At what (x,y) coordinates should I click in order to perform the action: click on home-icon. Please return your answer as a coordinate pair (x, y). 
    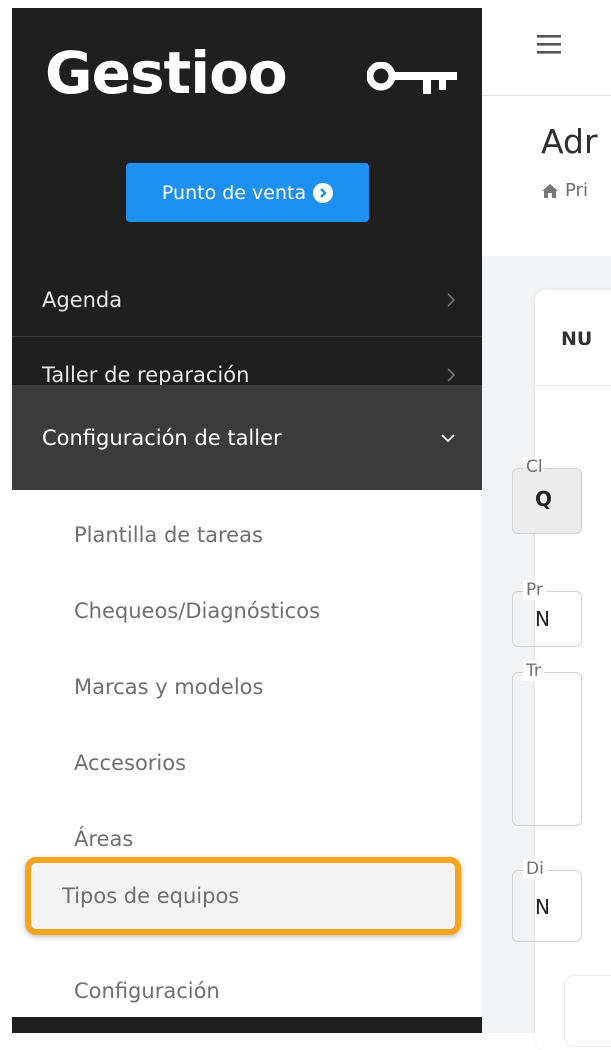
    Looking at the image, I should click on (550, 191).